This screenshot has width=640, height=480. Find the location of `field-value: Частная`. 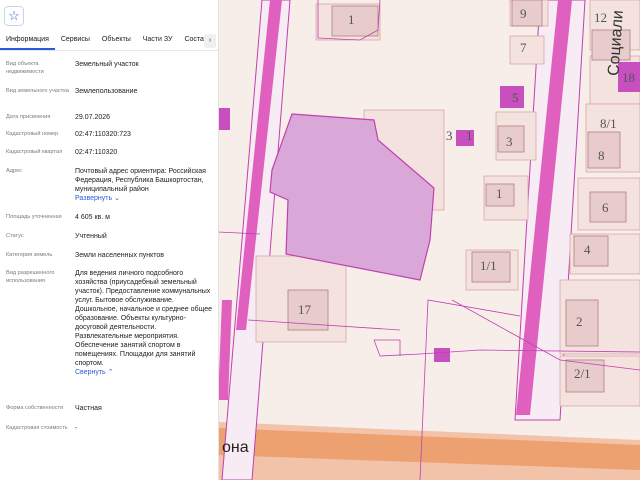

field-value: Частная is located at coordinates (88, 408).